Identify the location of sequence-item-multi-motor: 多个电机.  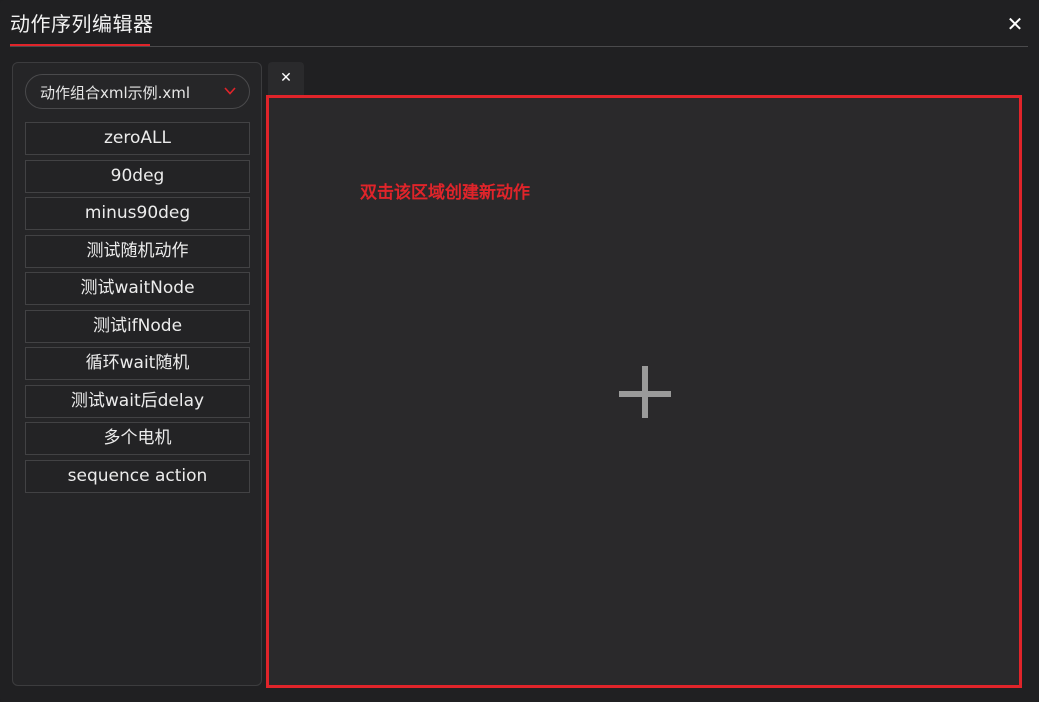
(137, 438).